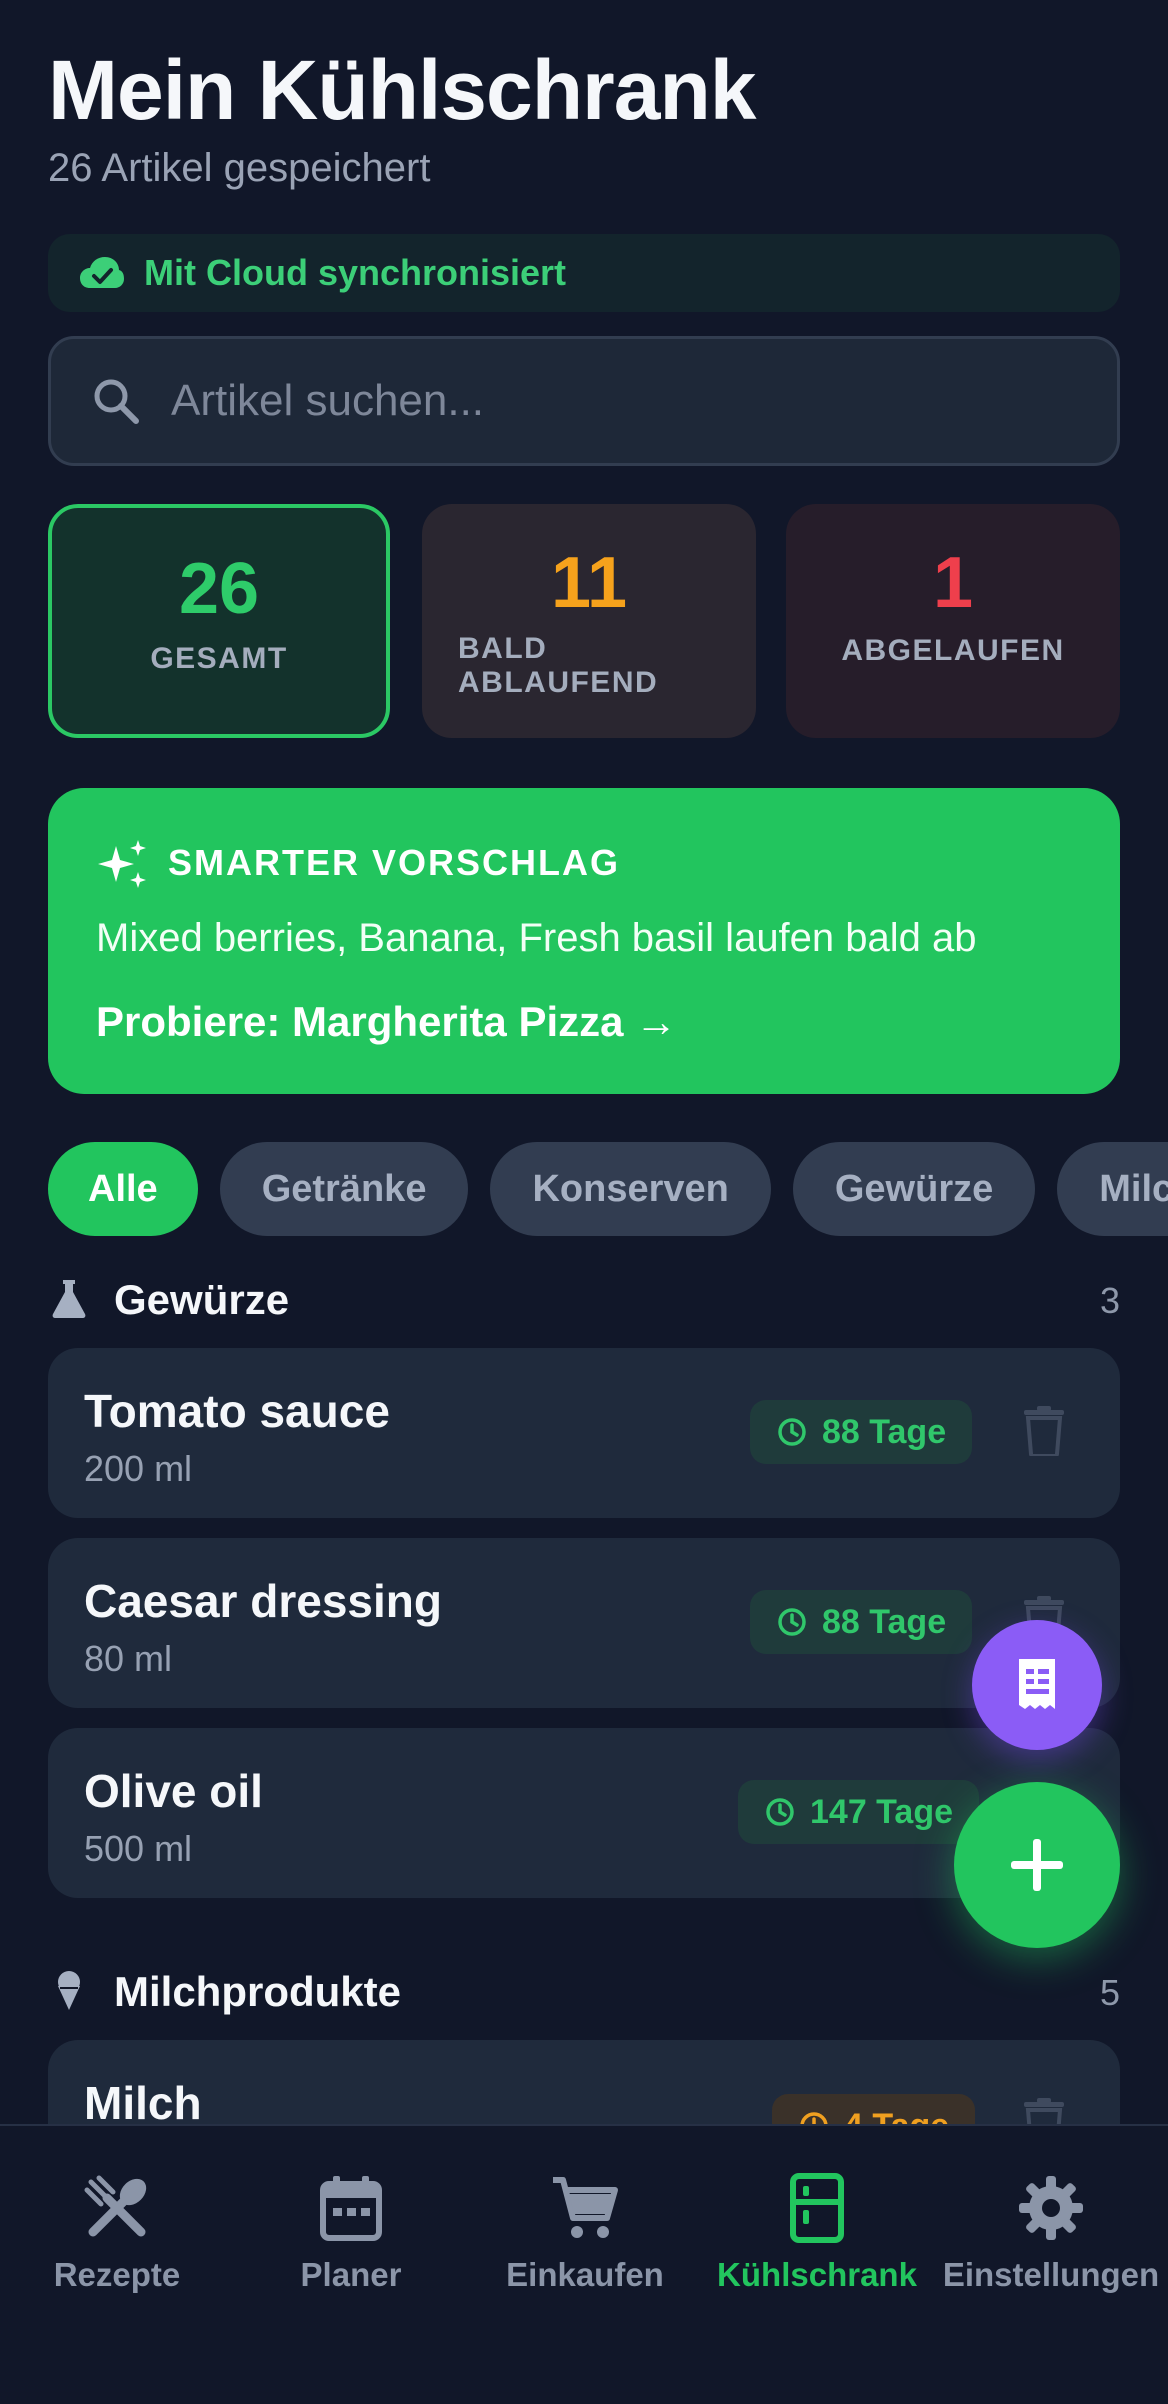 This screenshot has width=1168, height=2404. I want to click on scan-receipt-button, so click(1037, 1685).